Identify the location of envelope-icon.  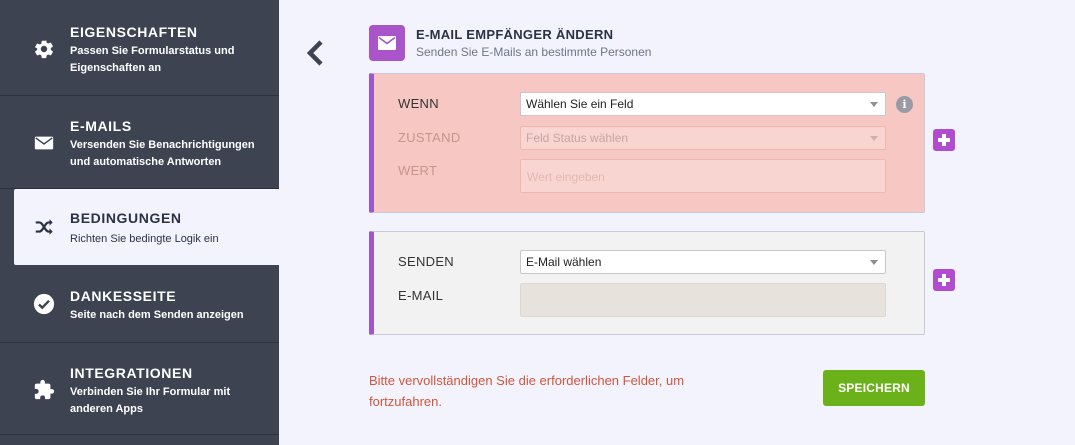
(44, 143).